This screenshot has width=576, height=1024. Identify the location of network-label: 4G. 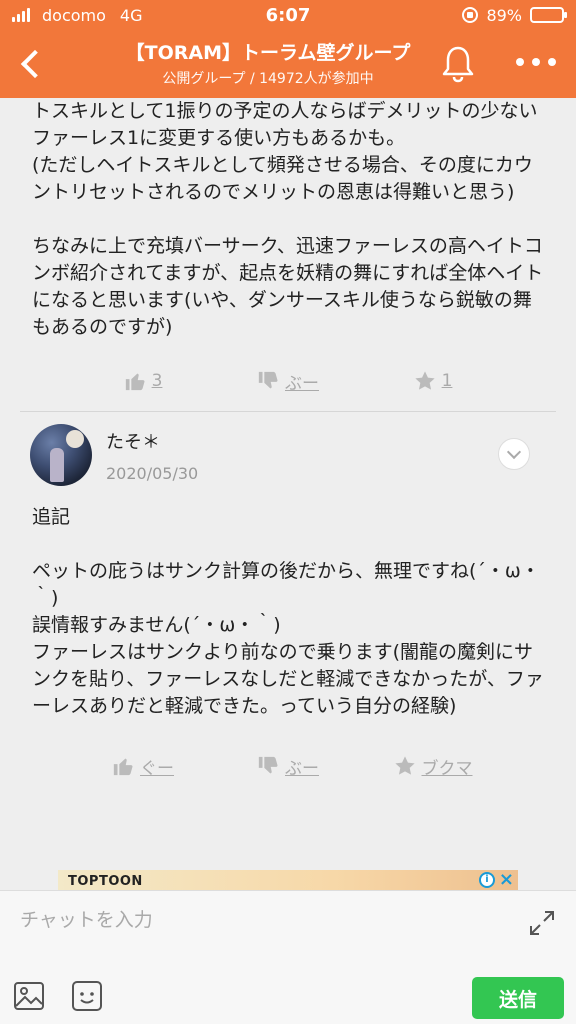
(131, 15).